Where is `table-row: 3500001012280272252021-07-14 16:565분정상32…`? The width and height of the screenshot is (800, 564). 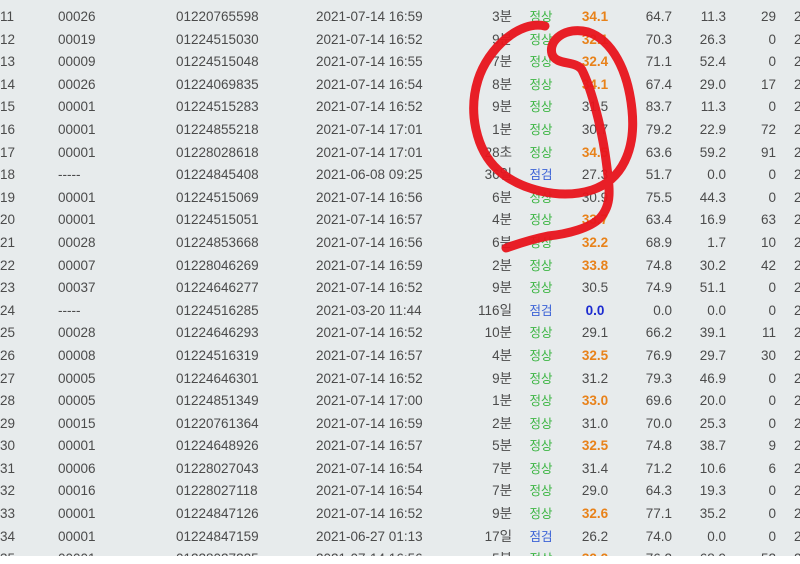
table-row: 3500001012280272252021-07-14 16:565분정상32… is located at coordinates (400, 552).